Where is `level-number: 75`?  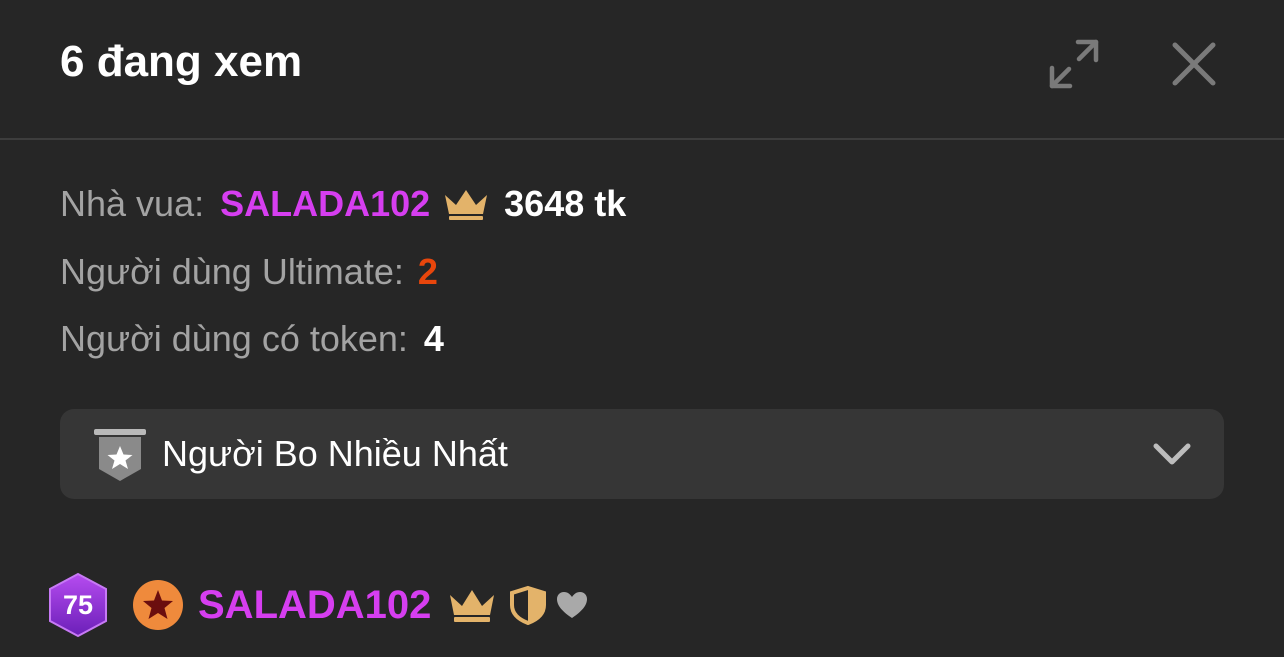 level-number: 75 is located at coordinates (78, 605).